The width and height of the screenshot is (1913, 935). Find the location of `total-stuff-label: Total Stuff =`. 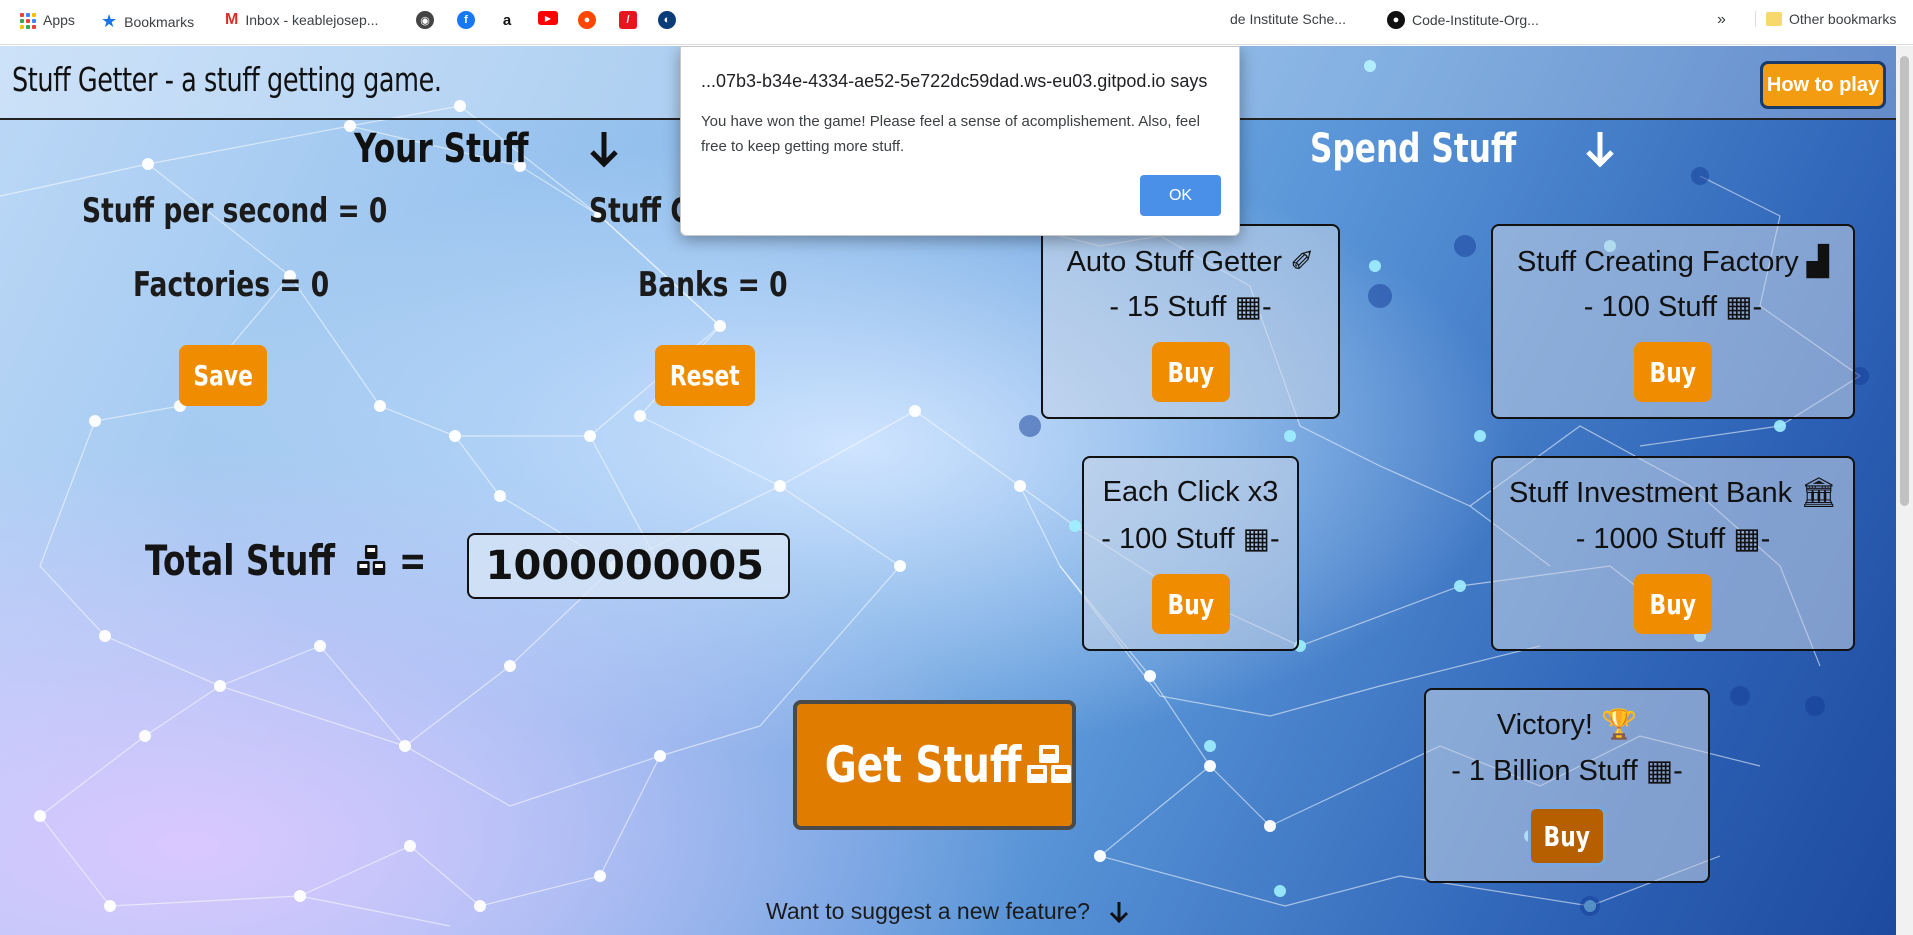

total-stuff-label: Total Stuff = is located at coordinates (285, 560).